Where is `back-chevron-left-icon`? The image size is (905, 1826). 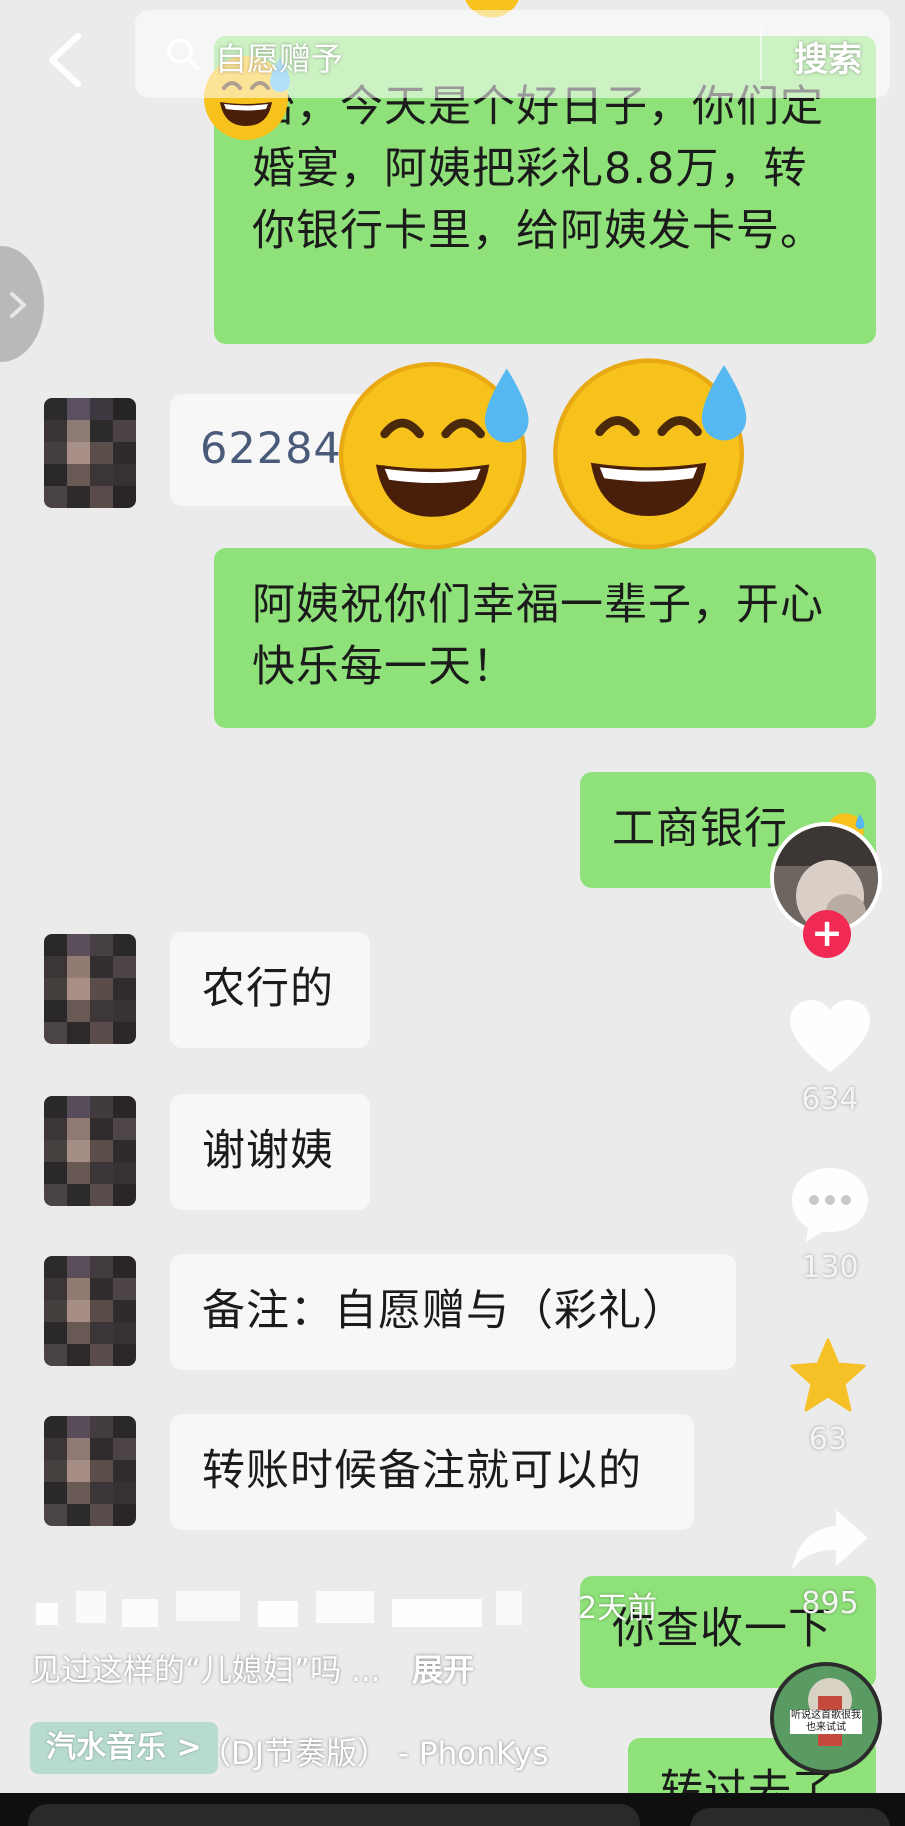 back-chevron-left-icon is located at coordinates (66, 60).